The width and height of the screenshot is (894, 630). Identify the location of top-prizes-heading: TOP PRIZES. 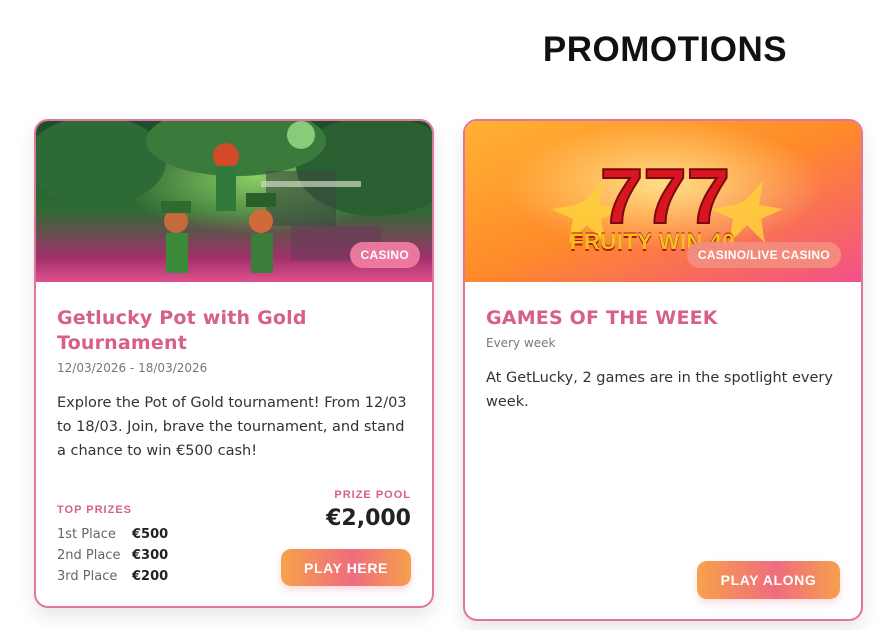
(95, 510).